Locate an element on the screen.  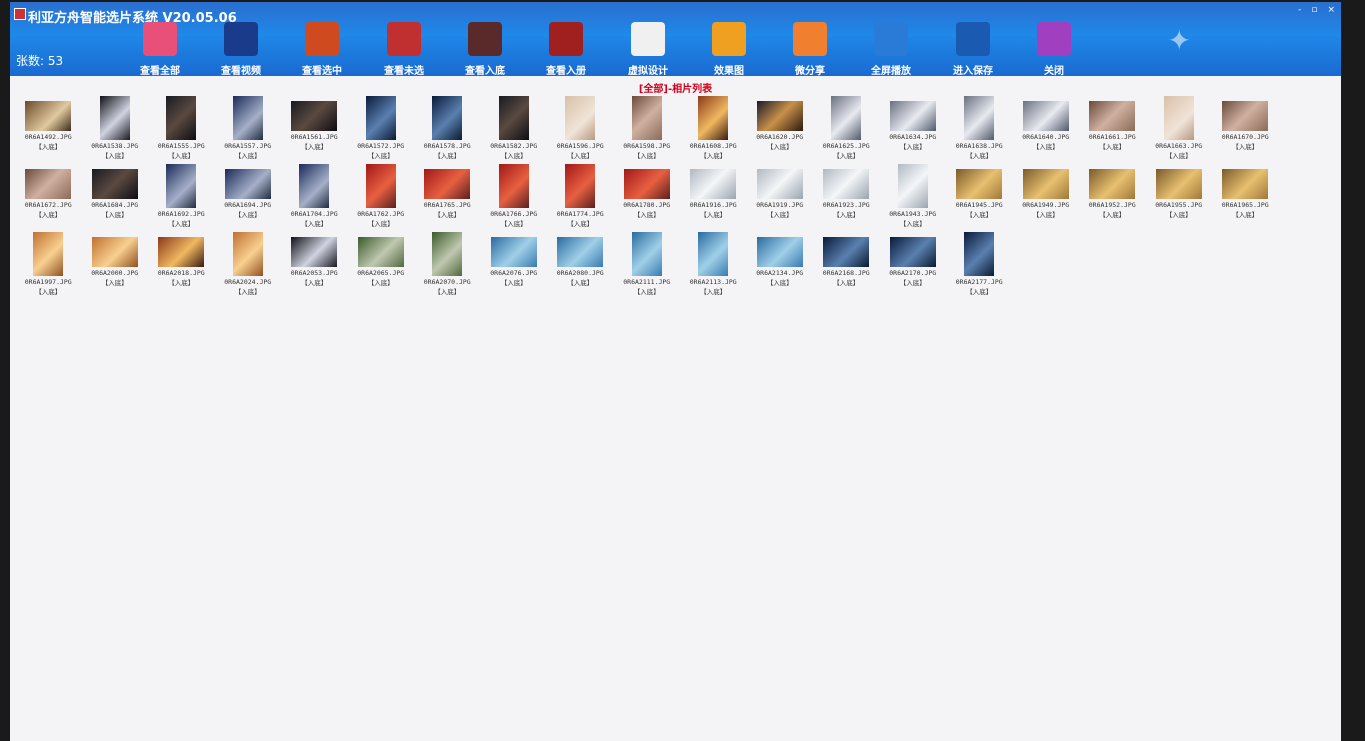
photo-item: 0R6A1916.JPG 【入底】 is located at coordinates (713, 196).